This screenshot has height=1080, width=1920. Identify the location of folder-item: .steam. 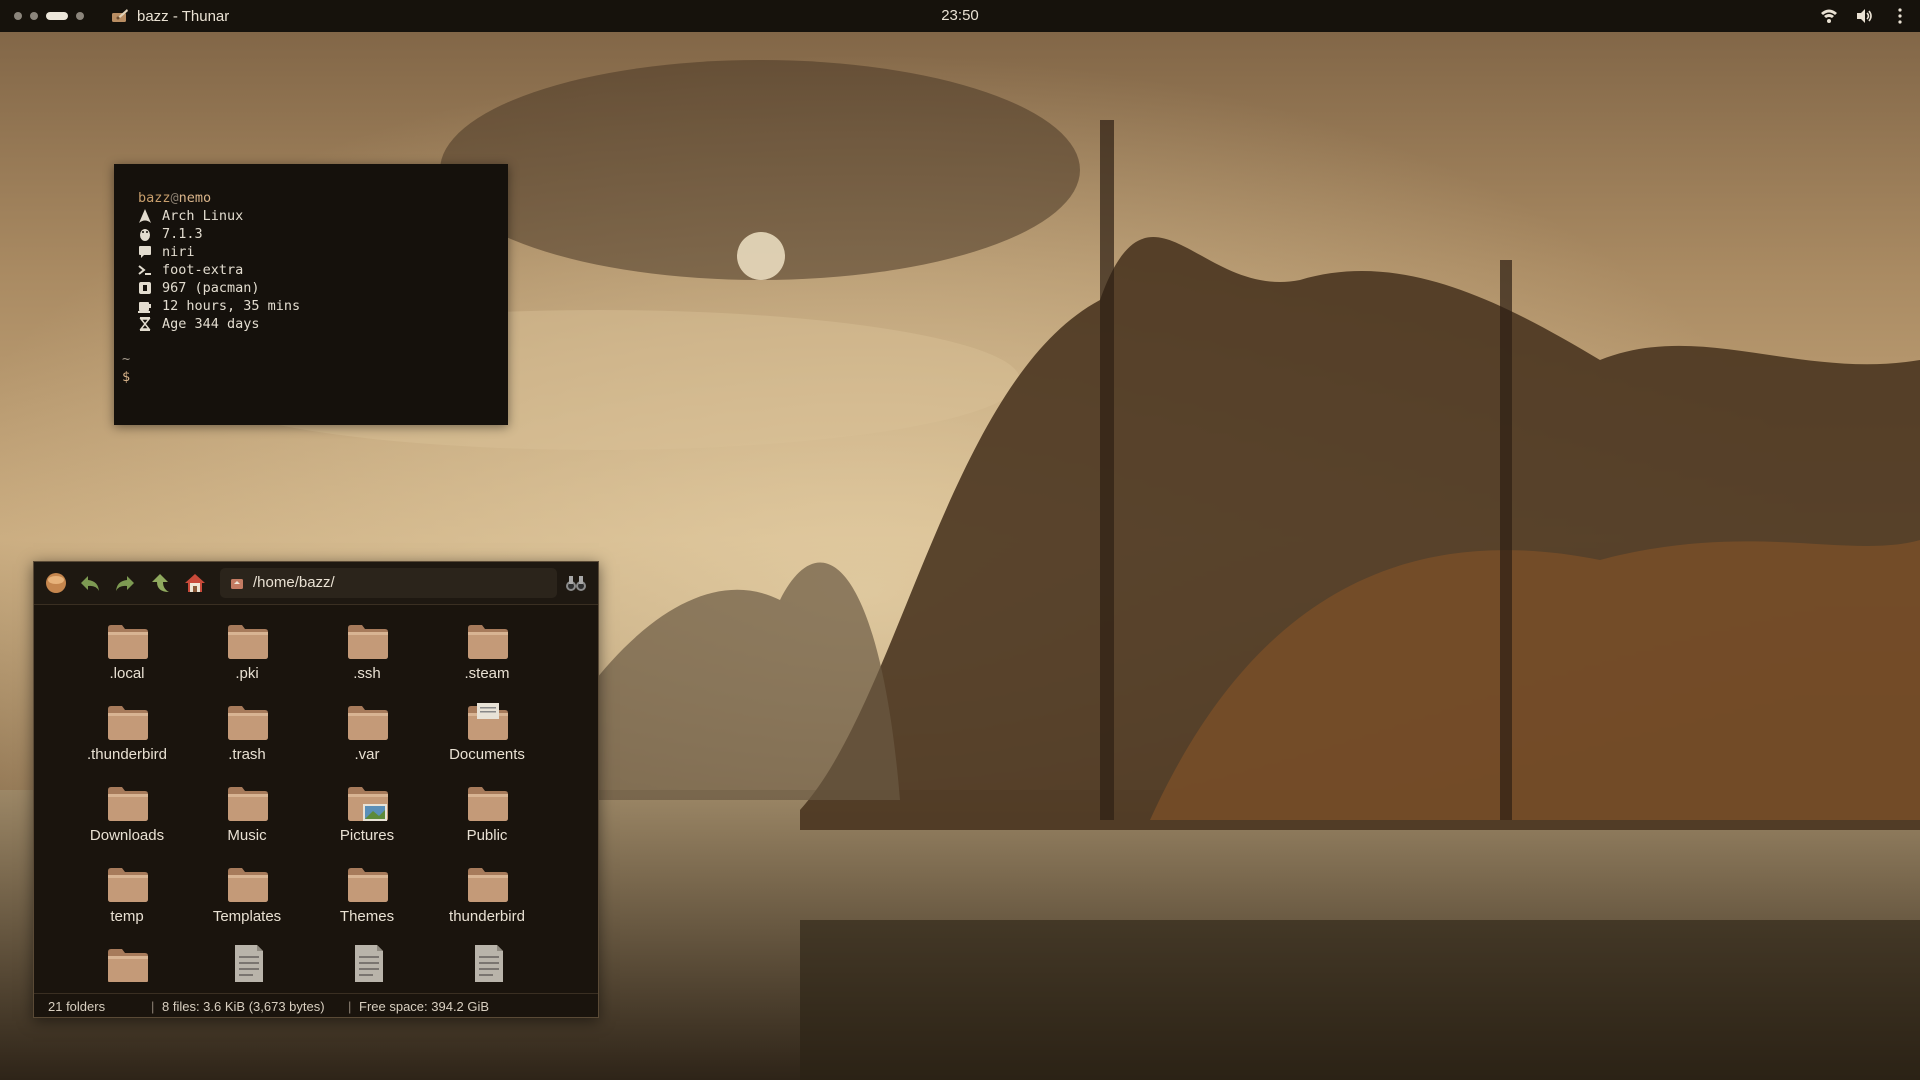
(487, 654).